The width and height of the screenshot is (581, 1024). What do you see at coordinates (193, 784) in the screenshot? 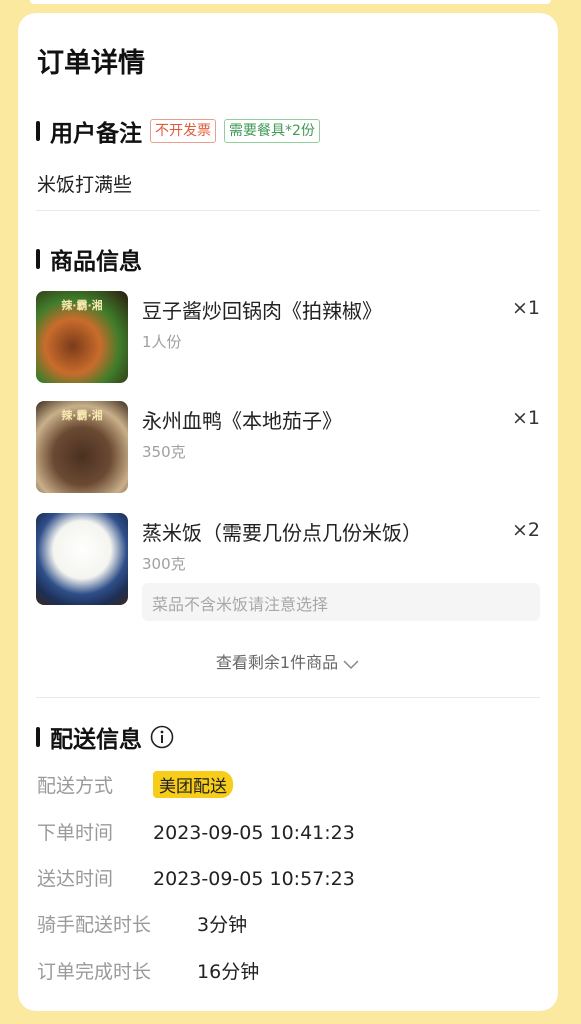
I see `delivery-method-badge: 美团配送` at bounding box center [193, 784].